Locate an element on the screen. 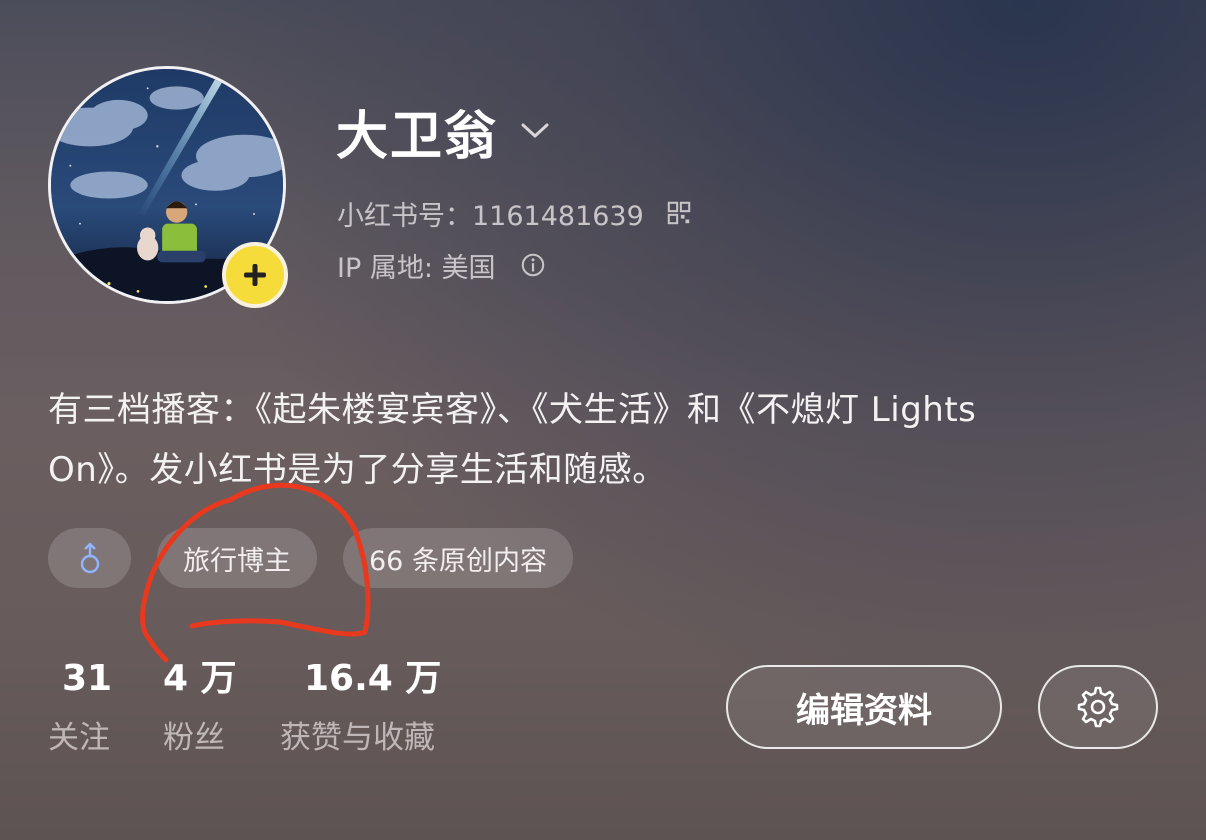 This screenshot has width=1206, height=840. bio-line: 有三档播客：《起朱楼宴宾客》、《犬生活》和《不熄灯 Lights is located at coordinates (512, 410).